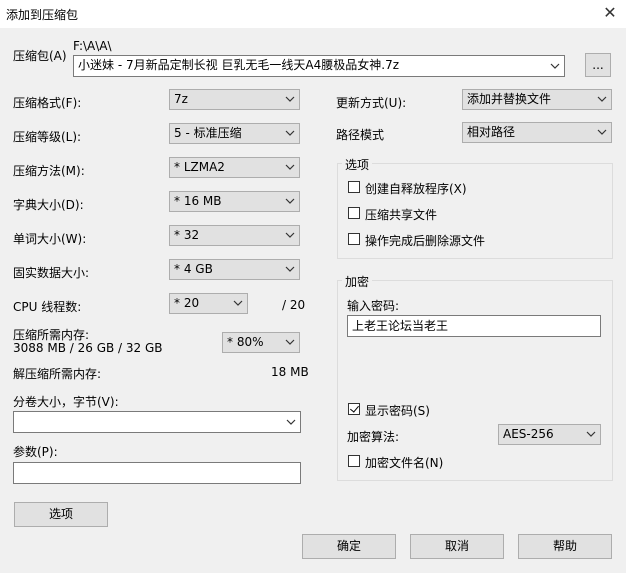 The image size is (626, 573). I want to click on format-value: 7z, so click(181, 99).